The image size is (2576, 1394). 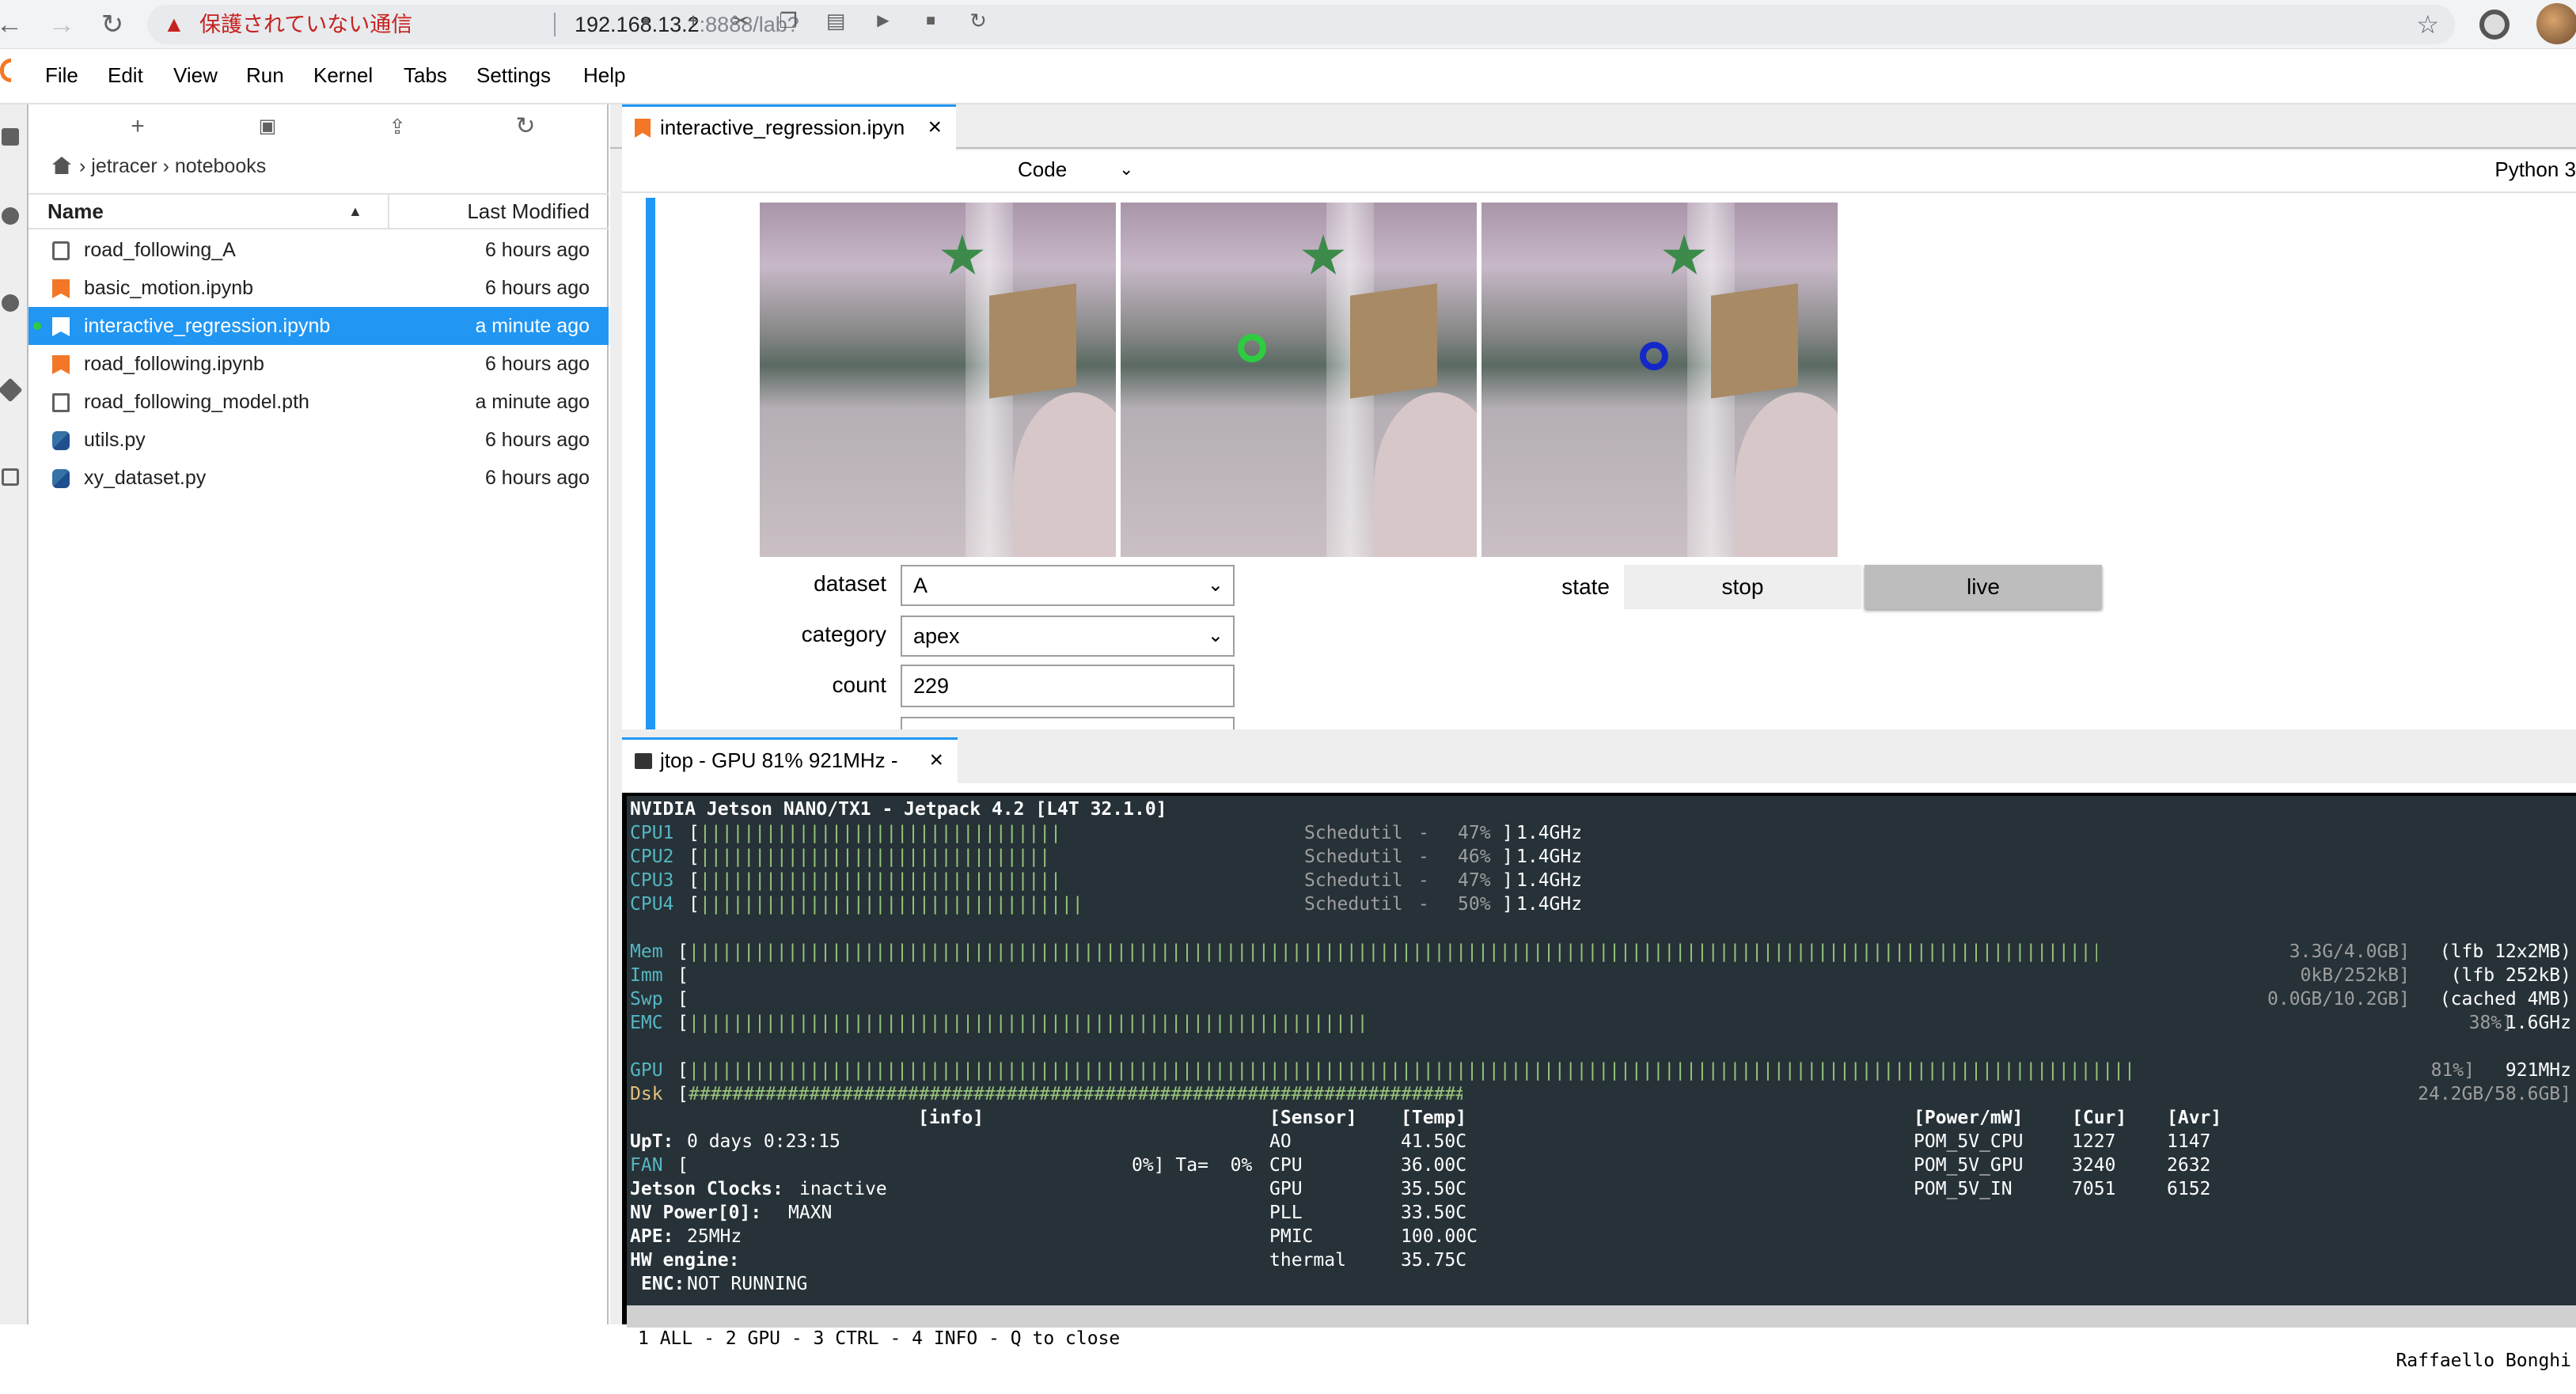 What do you see at coordinates (930, 20) in the screenshot?
I see `stop-icon: ■` at bounding box center [930, 20].